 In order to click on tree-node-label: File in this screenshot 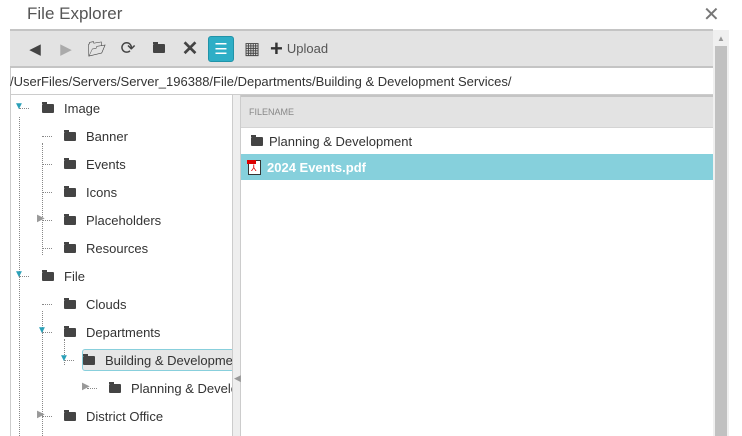, I will do `click(74, 276)`.